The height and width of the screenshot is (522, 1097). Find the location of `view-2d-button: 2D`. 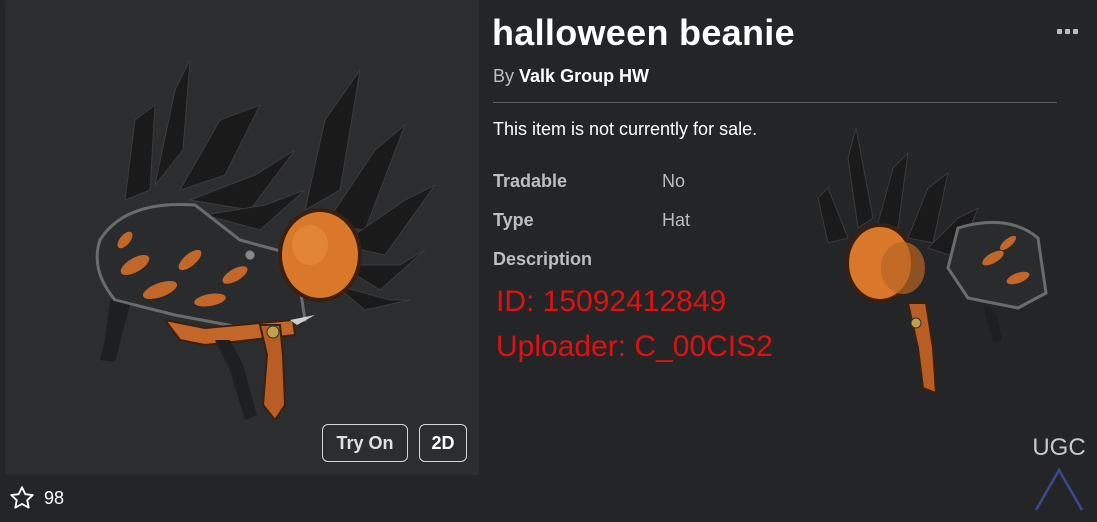

view-2d-button: 2D is located at coordinates (443, 443).